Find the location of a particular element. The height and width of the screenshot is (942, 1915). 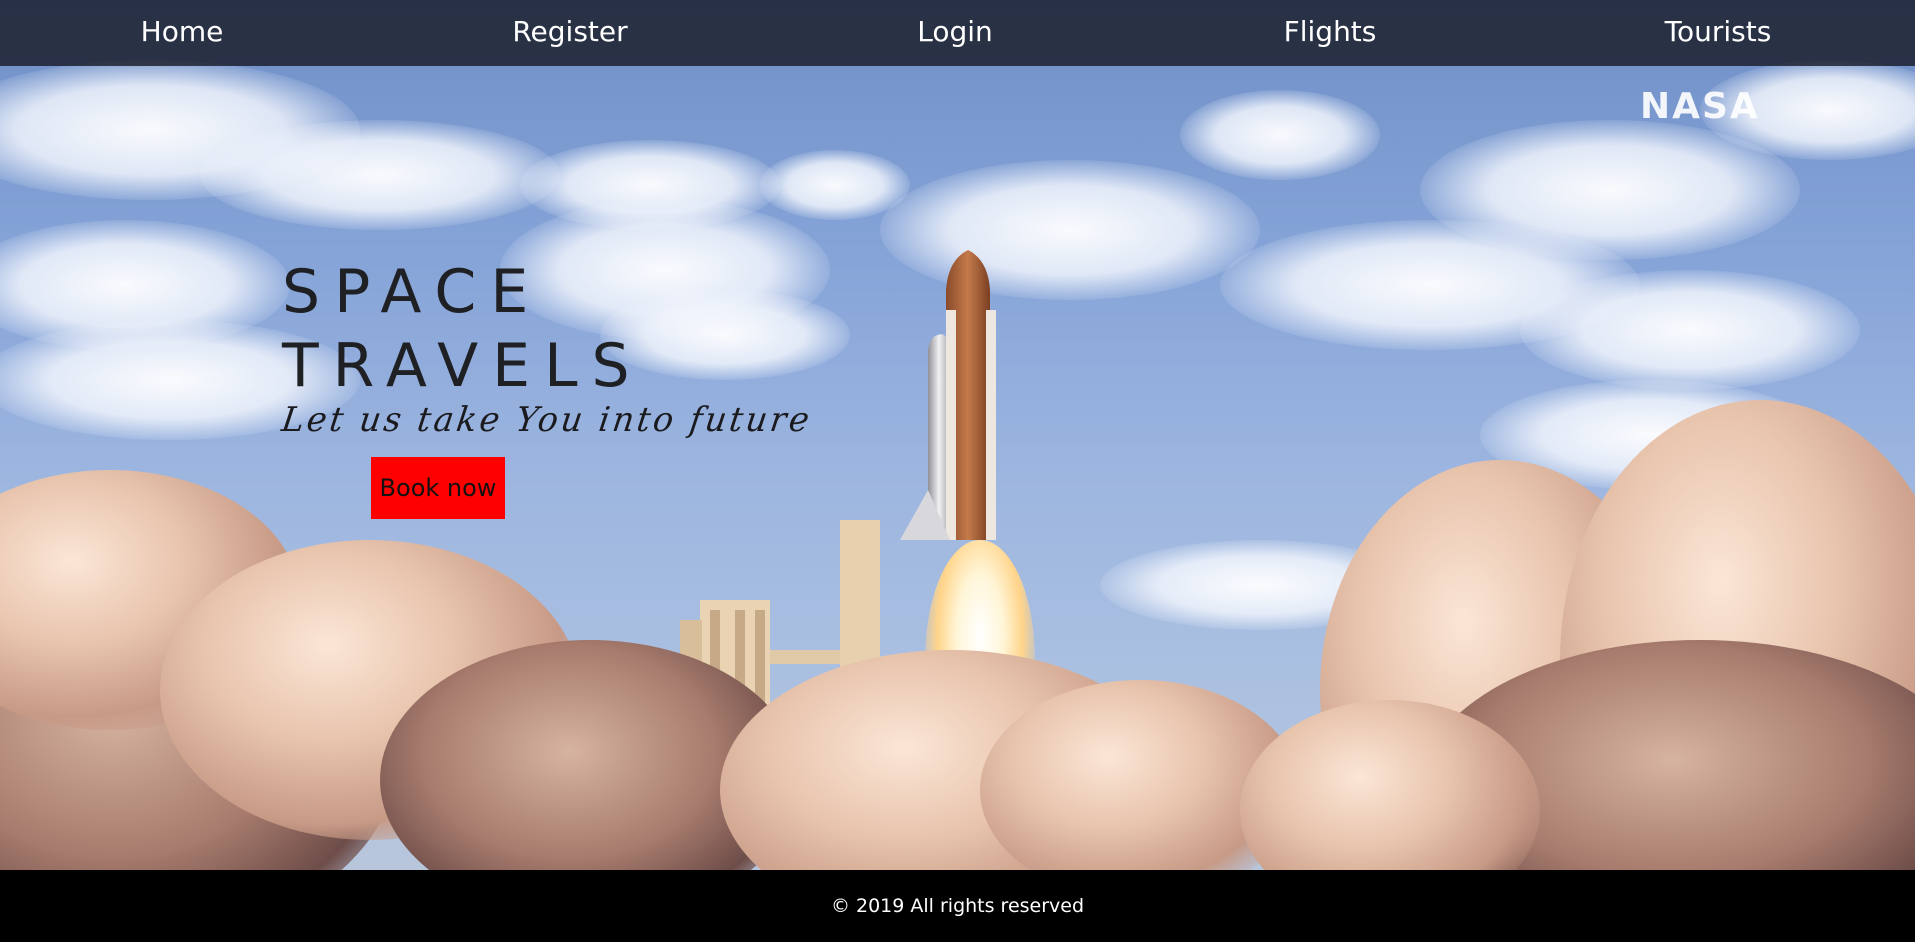

top-navbar: Home Register Login Flights Tourists is located at coordinates (957, 33).